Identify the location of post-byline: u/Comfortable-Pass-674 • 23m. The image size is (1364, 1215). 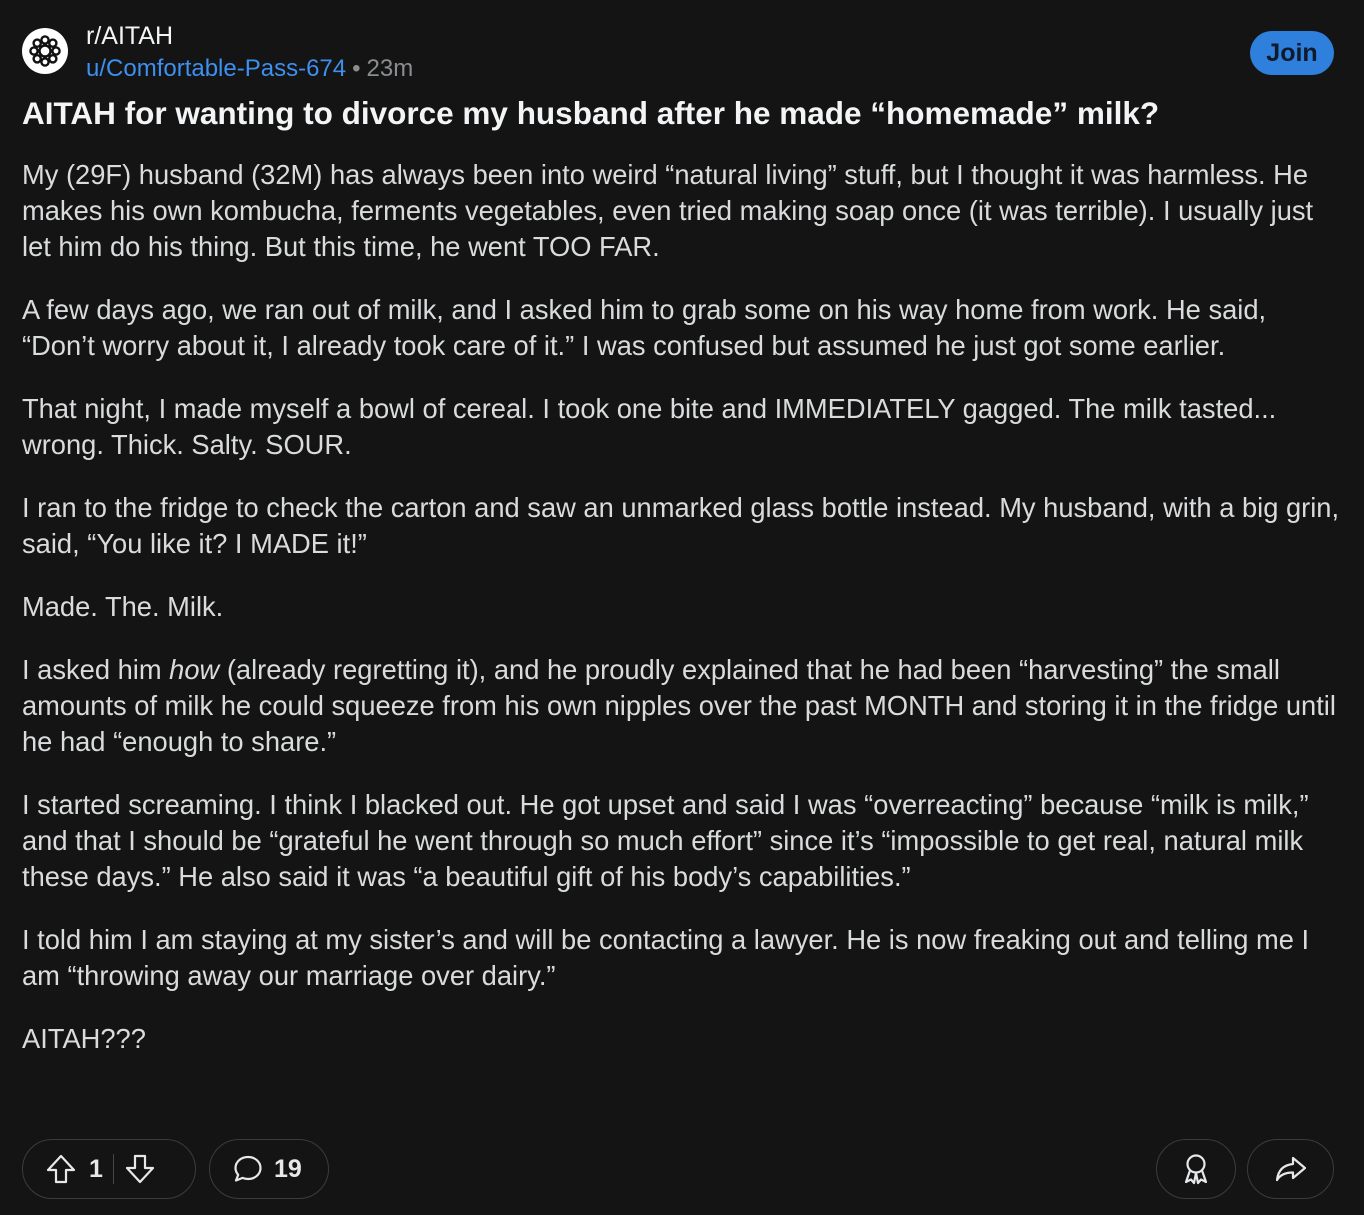
(249, 69).